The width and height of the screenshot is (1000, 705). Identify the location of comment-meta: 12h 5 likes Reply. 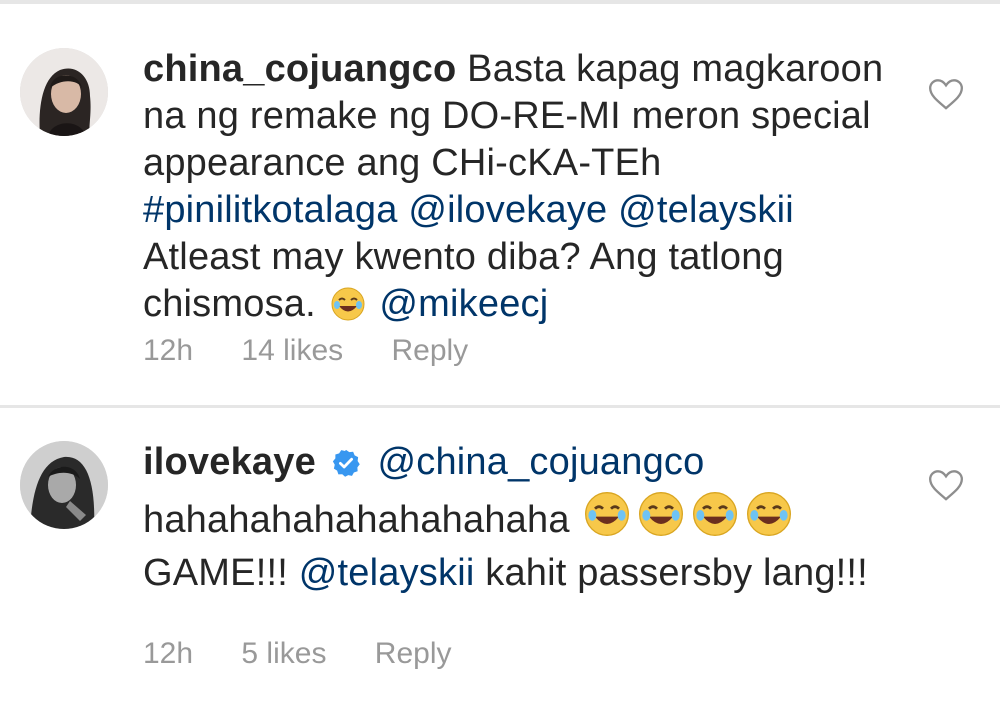
(317, 654).